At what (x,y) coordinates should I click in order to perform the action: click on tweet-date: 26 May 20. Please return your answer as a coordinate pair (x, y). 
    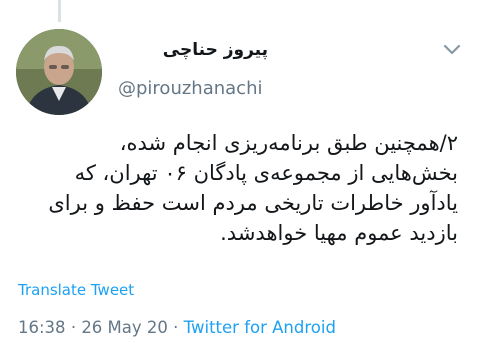
    Looking at the image, I should click on (124, 327).